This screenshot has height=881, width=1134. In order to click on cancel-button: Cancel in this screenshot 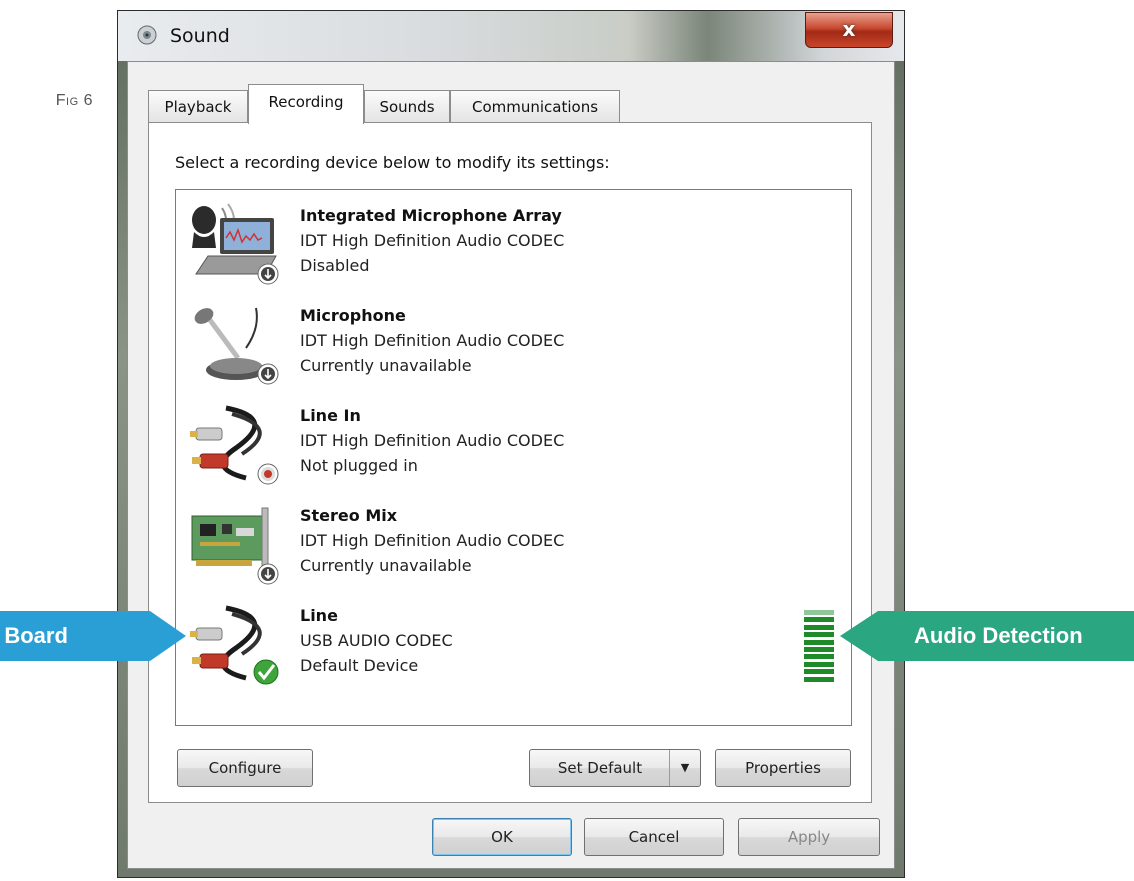, I will do `click(654, 837)`.